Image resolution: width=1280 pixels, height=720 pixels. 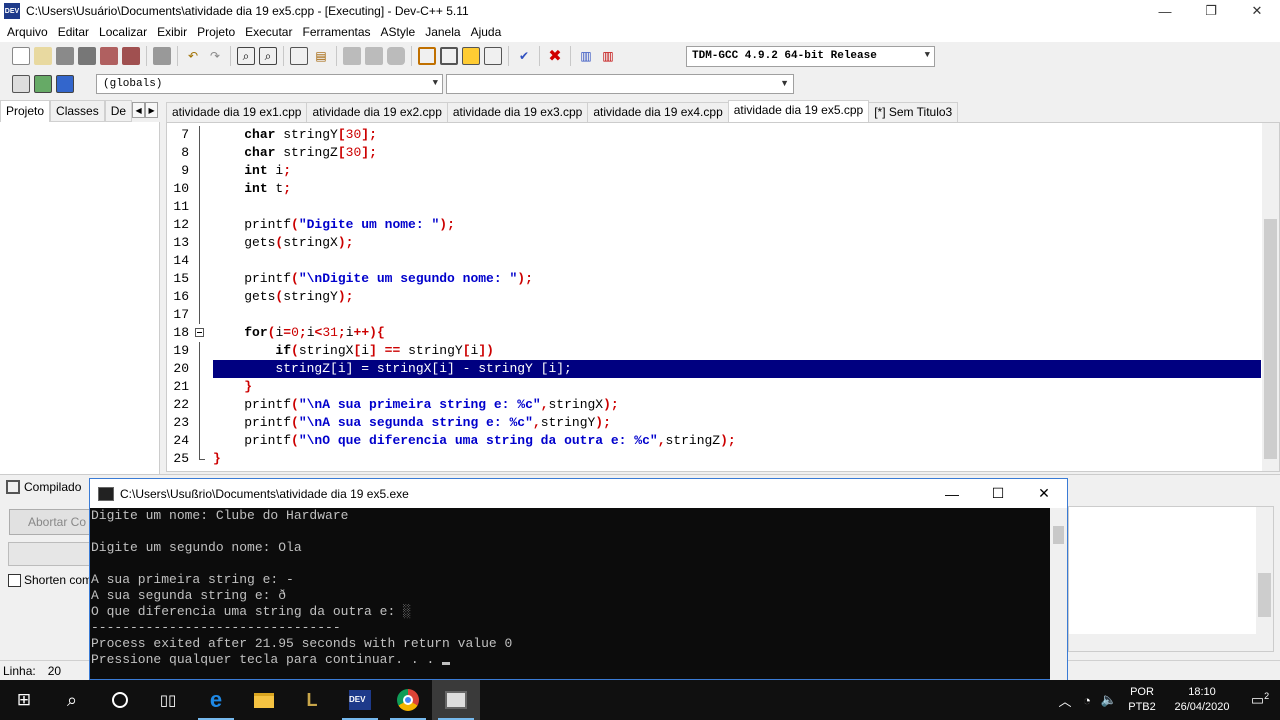 I want to click on line-number: 21, so click(x=181, y=386).